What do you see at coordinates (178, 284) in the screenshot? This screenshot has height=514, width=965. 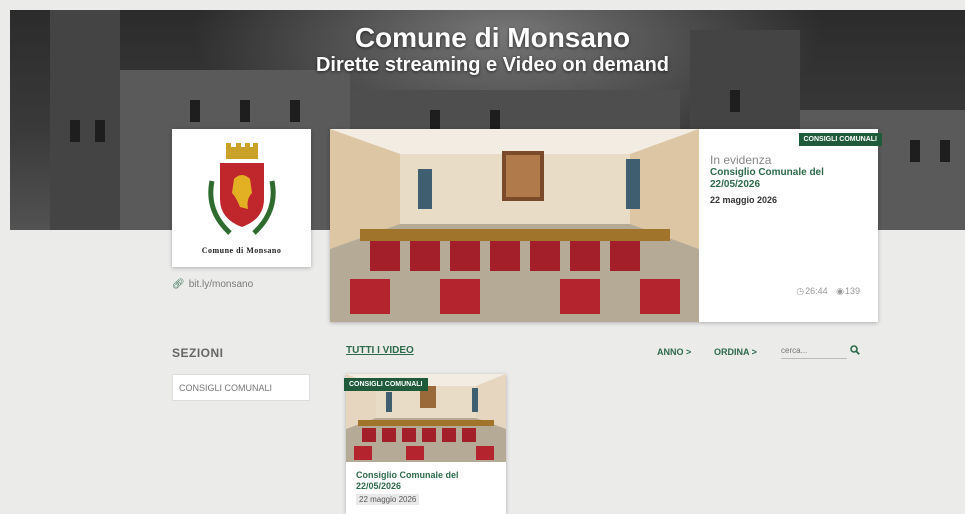 I see `link-icon: 🔗︎` at bounding box center [178, 284].